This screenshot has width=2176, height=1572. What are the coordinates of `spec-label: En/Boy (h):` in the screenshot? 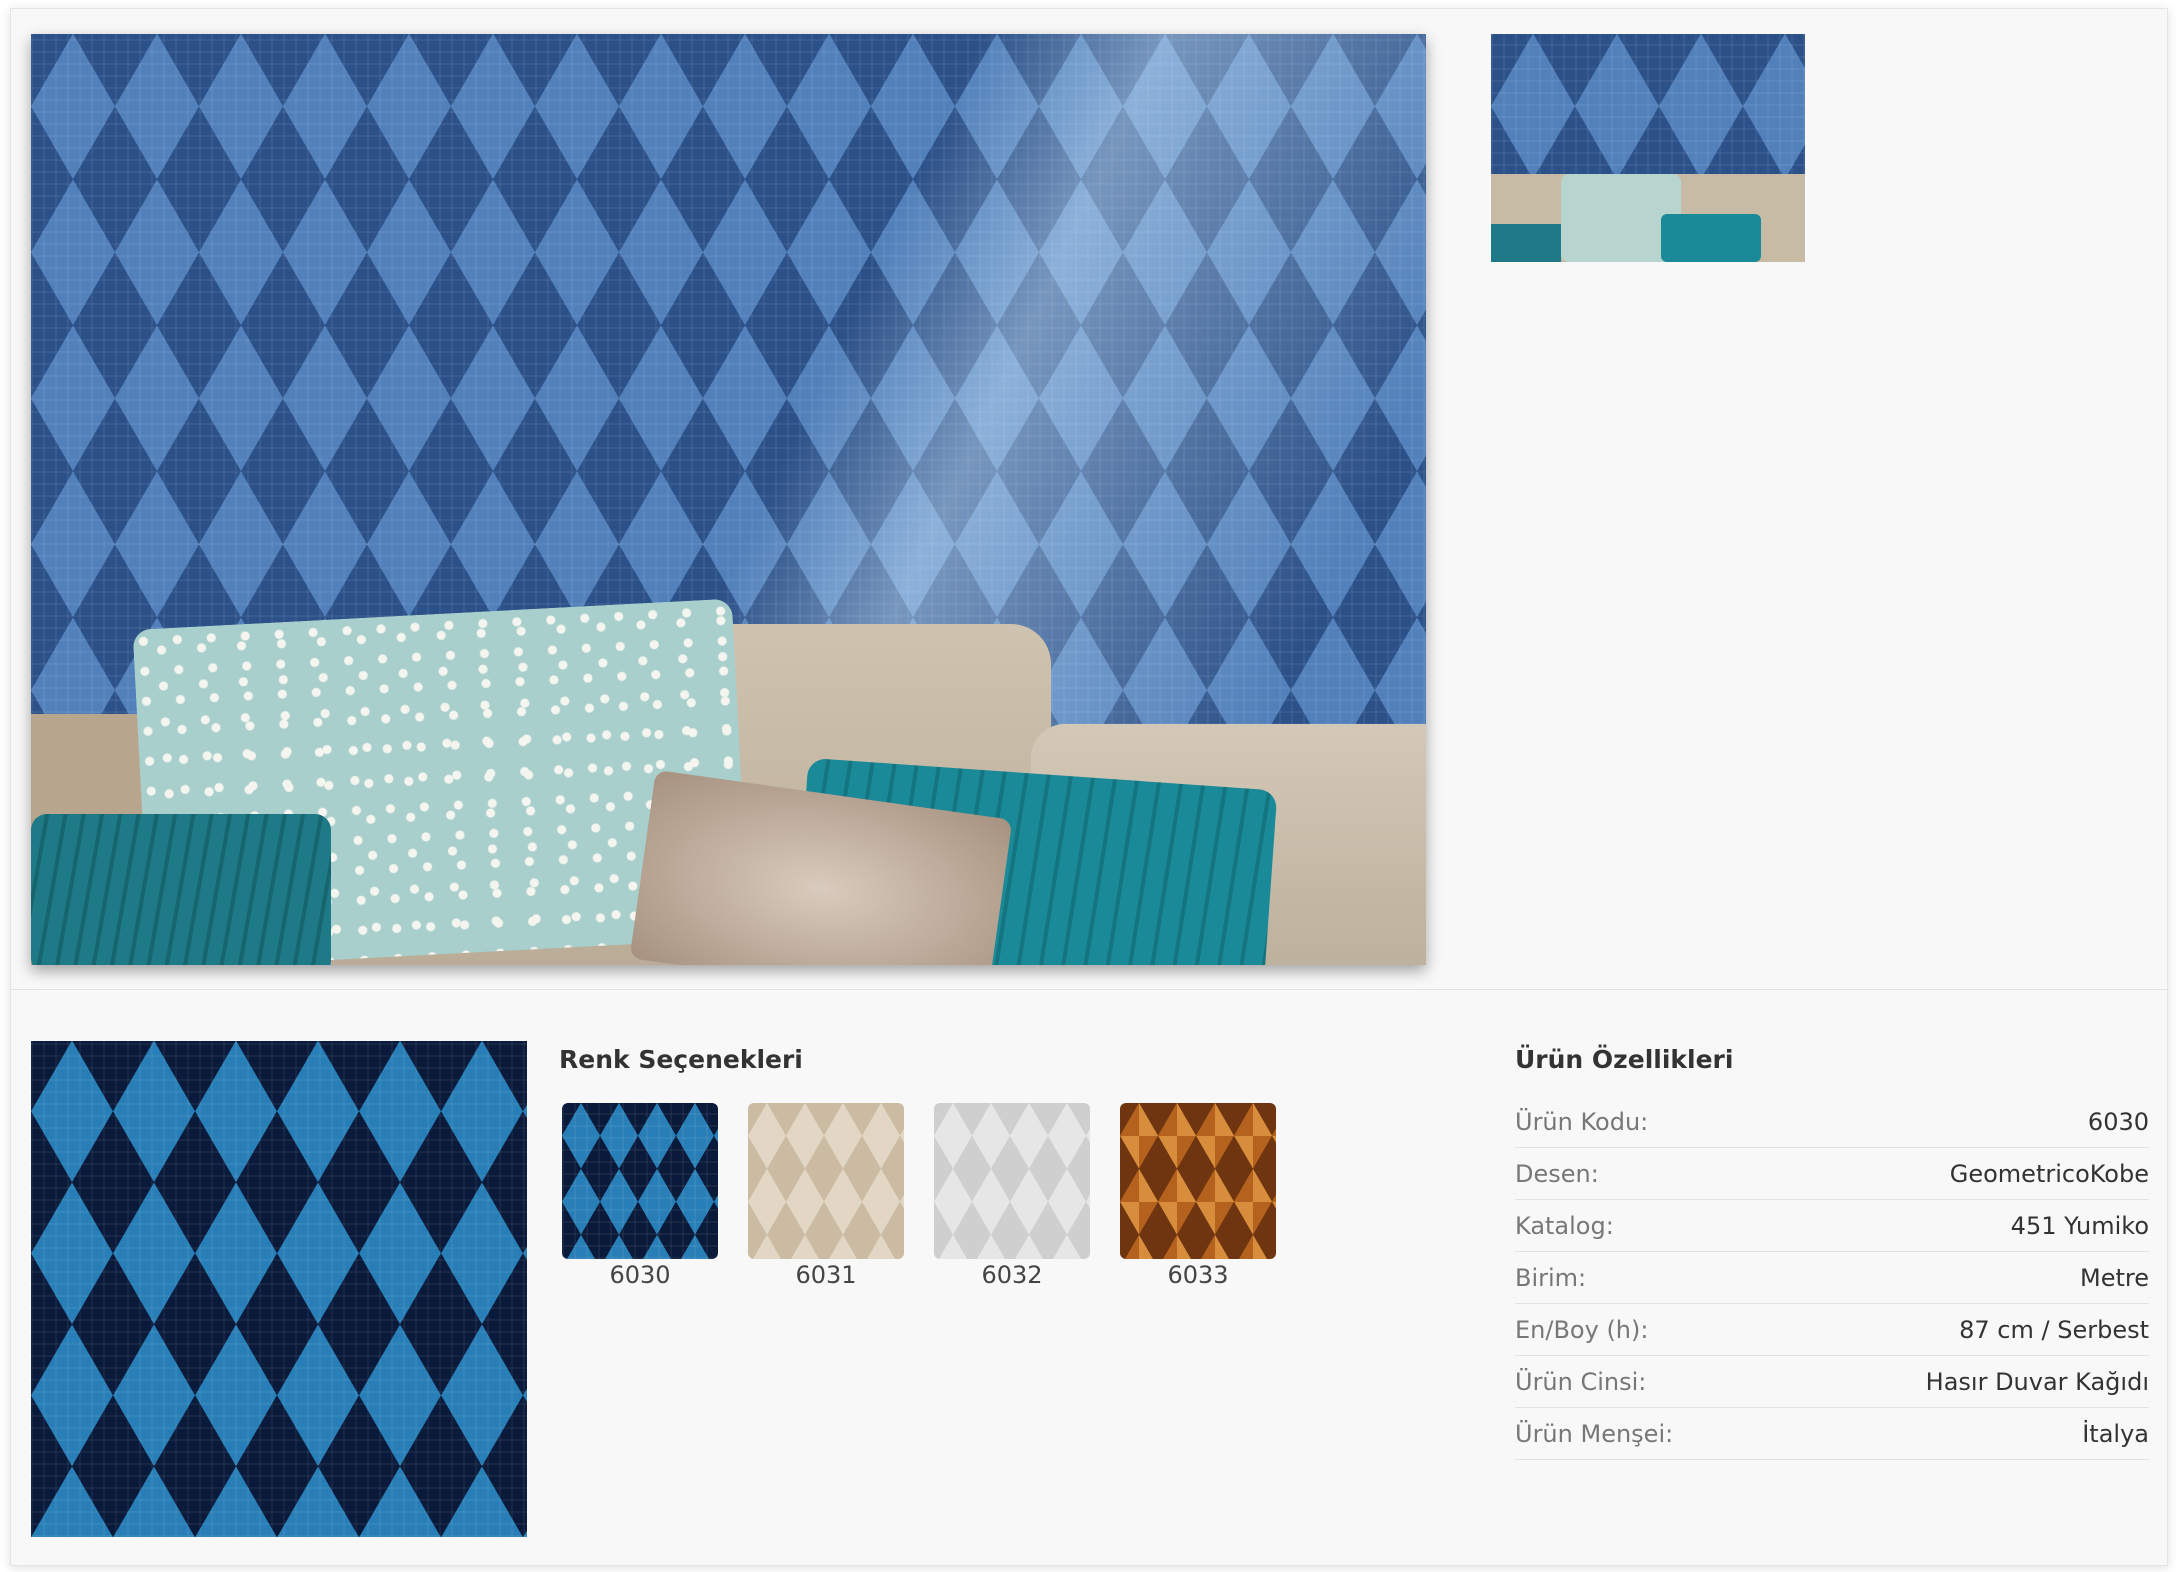 It's located at (1582, 1329).